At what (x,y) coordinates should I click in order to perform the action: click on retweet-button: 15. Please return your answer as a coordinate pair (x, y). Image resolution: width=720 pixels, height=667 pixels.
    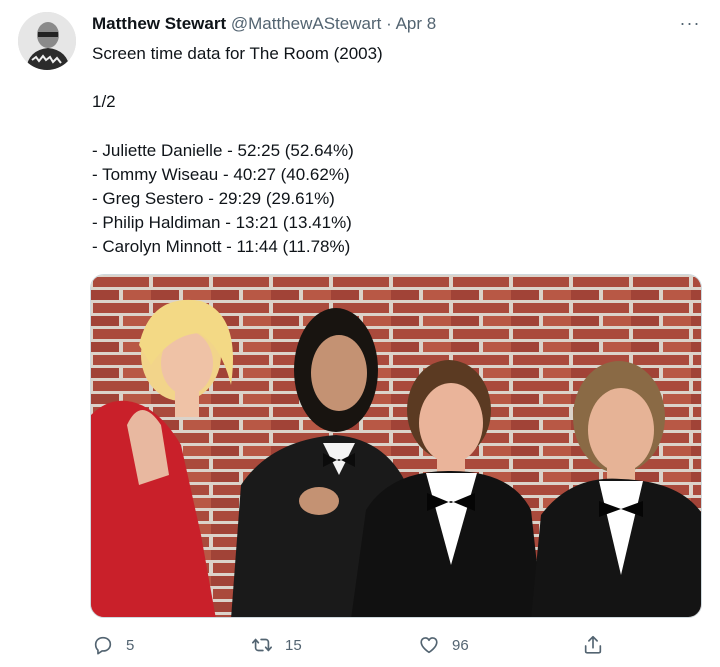
    Looking at the image, I should click on (276, 645).